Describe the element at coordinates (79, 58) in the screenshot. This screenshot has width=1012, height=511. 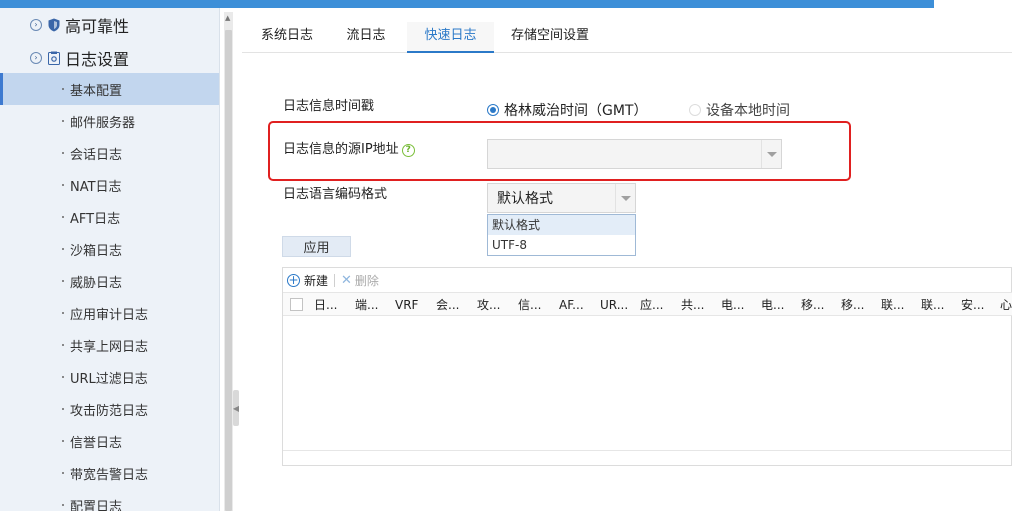
I see `sidebar-group-log-settings: › 日志设置` at that location.